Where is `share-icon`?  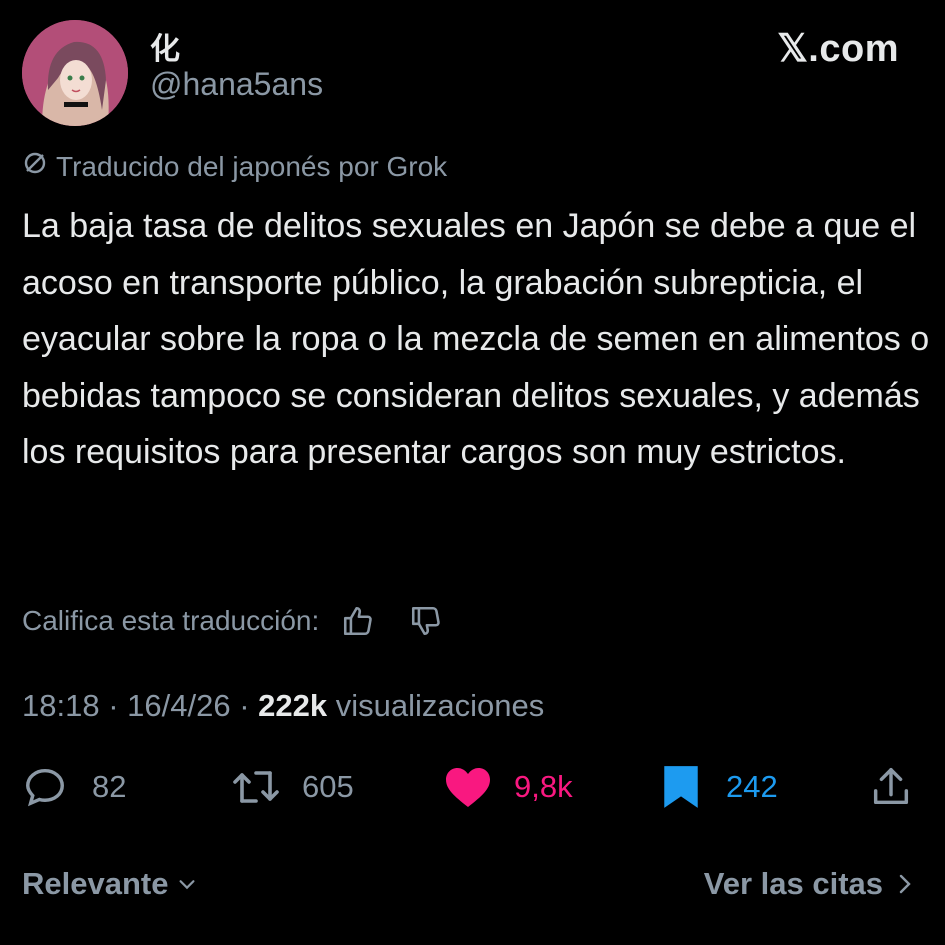 share-icon is located at coordinates (891, 786).